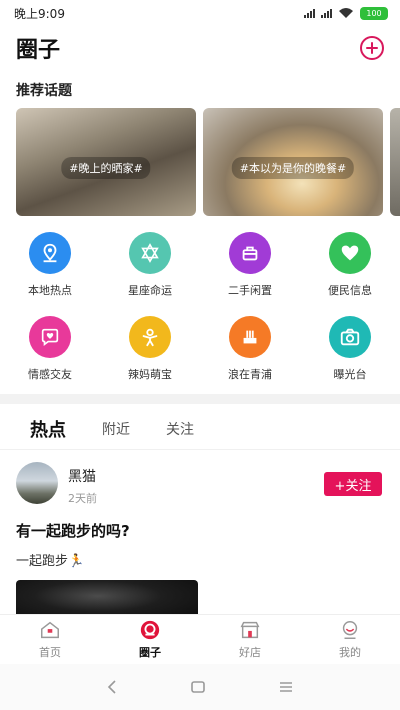 This screenshot has width=400, height=710. Describe the element at coordinates (350, 253) in the screenshot. I see `heart-icon` at that location.